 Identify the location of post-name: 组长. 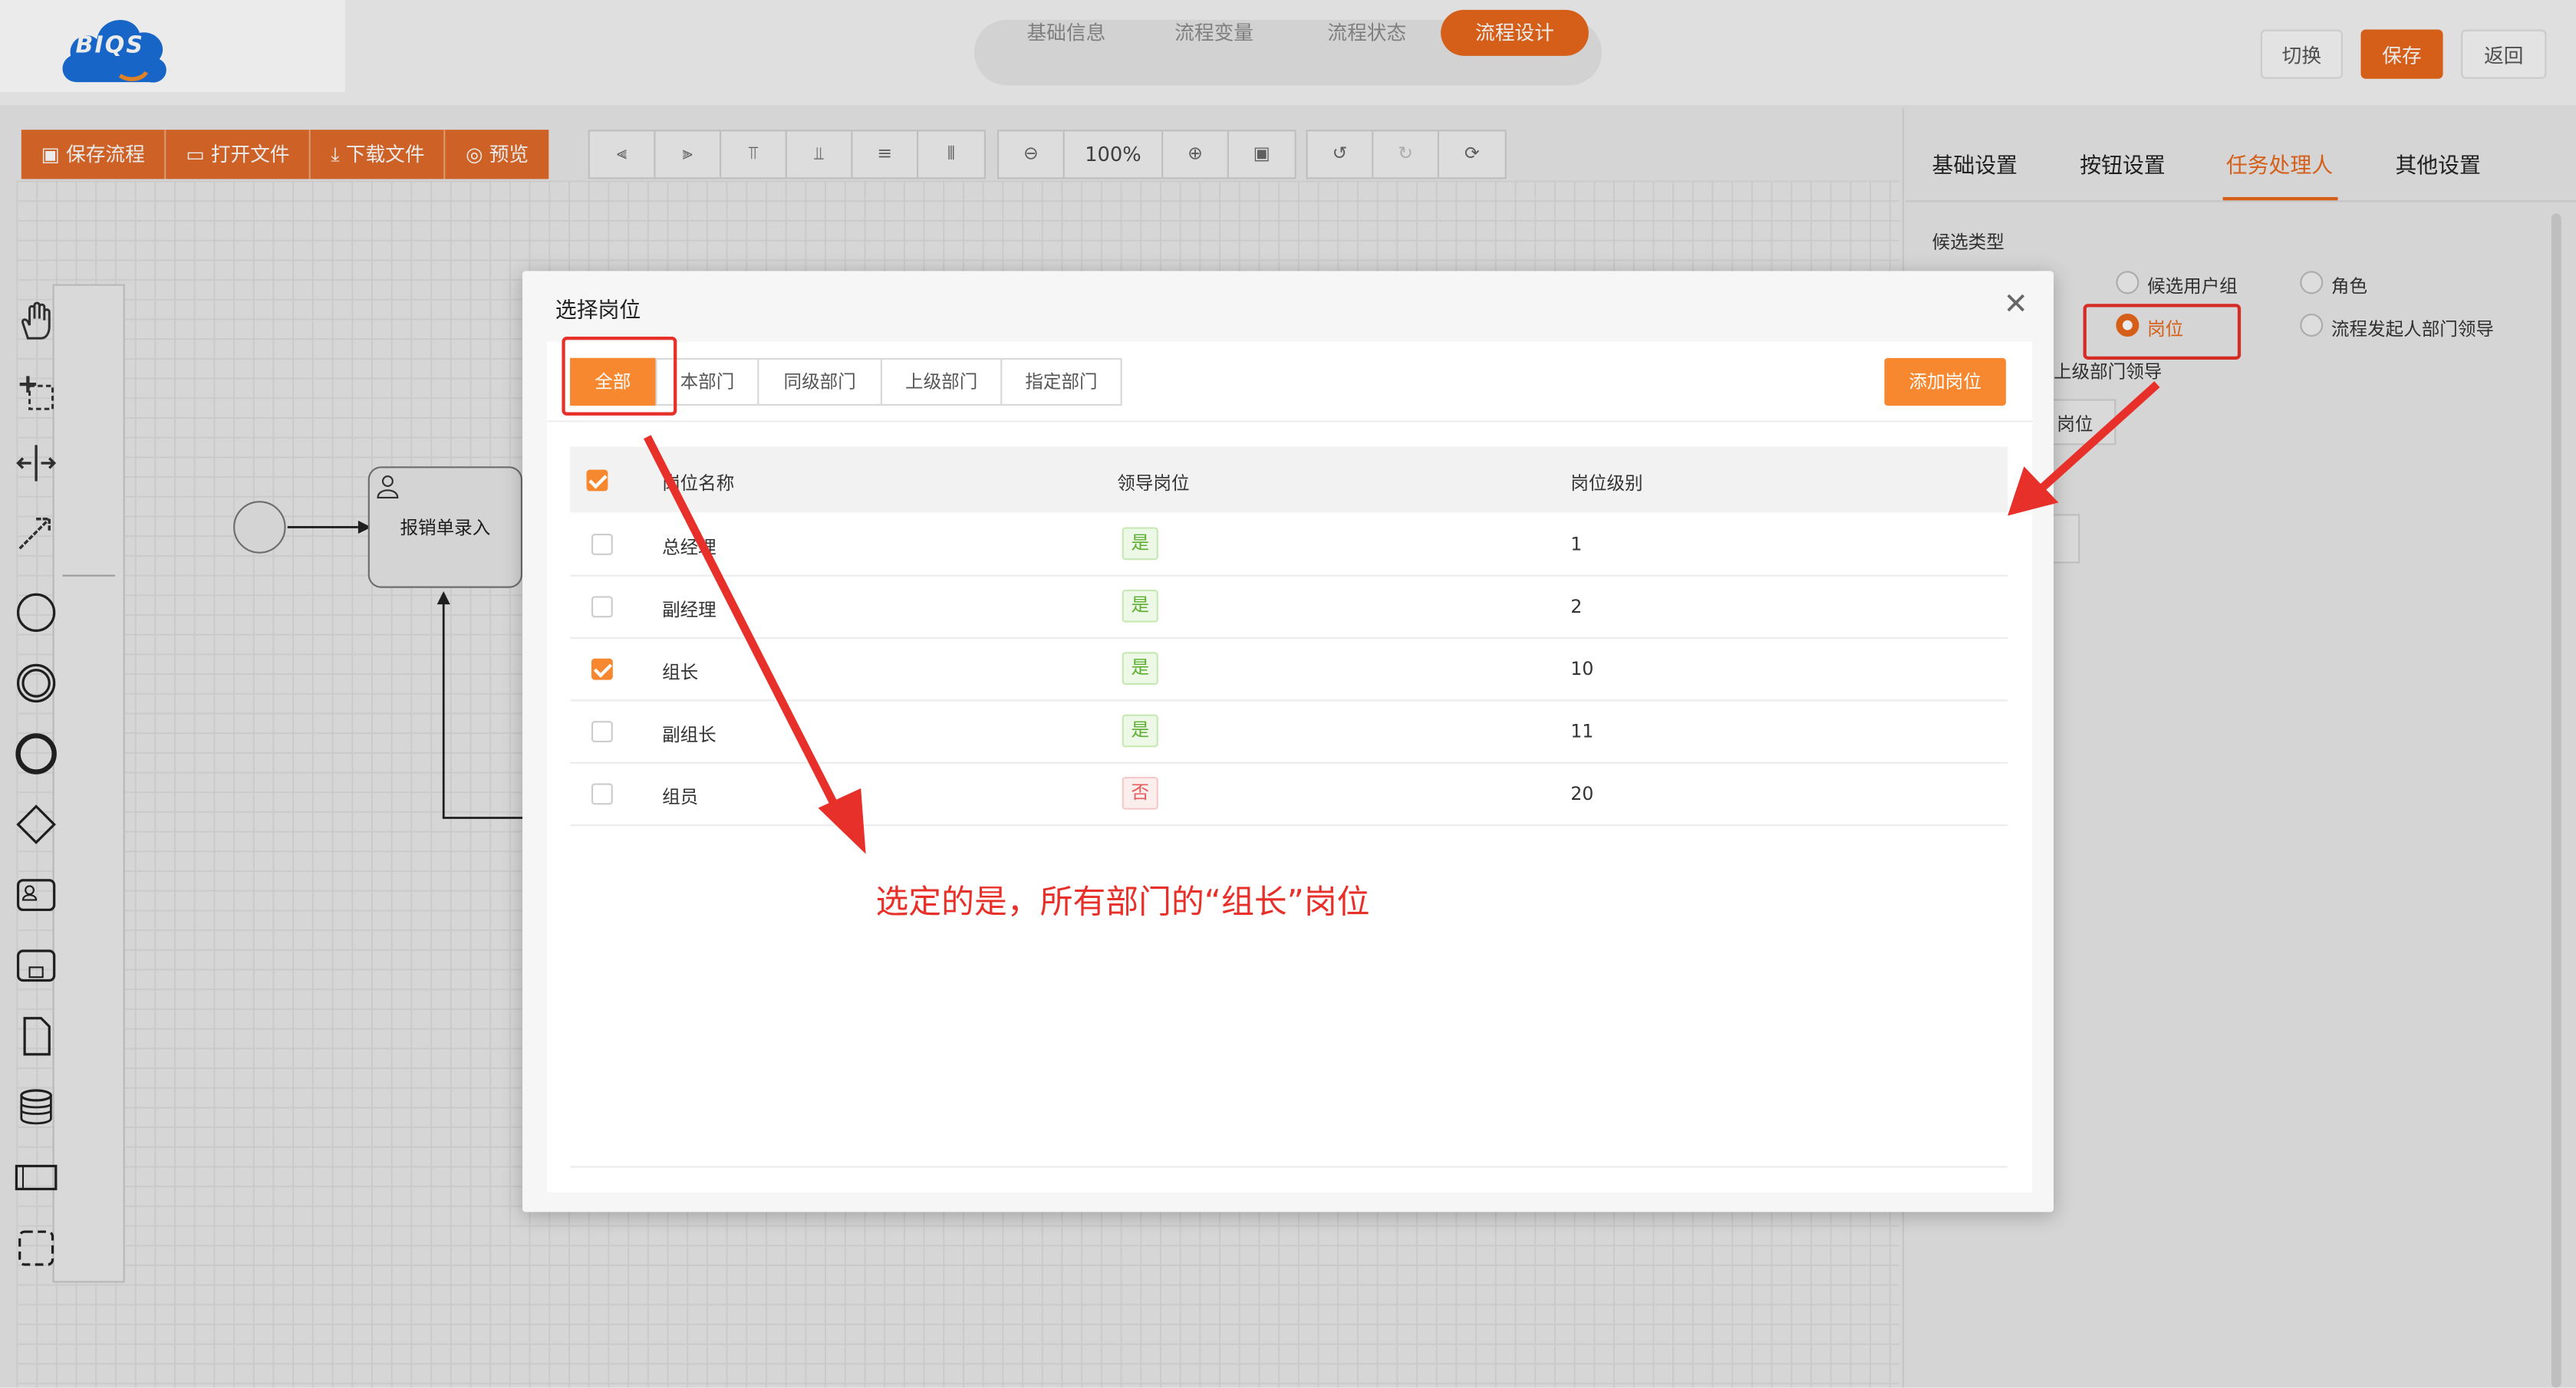
(680, 672).